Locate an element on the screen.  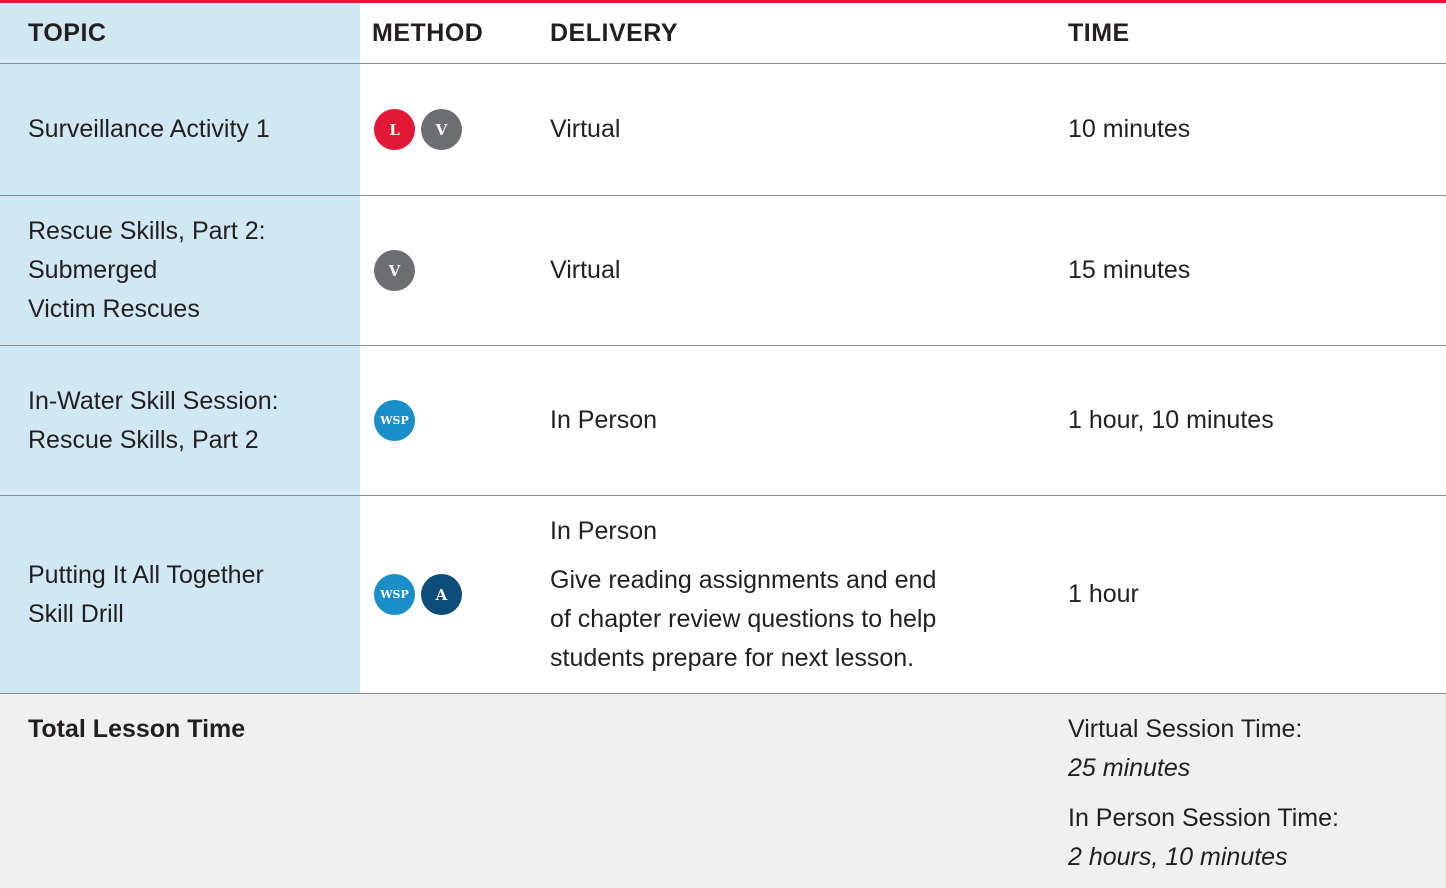
topic-line: Submerged is located at coordinates (93, 270).